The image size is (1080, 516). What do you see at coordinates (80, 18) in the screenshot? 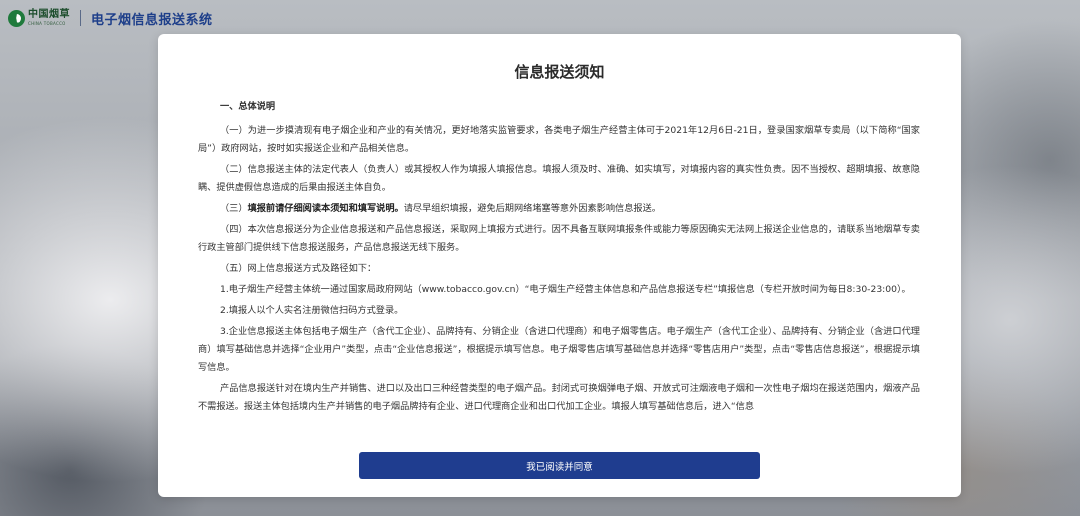
I see `header-divider` at bounding box center [80, 18].